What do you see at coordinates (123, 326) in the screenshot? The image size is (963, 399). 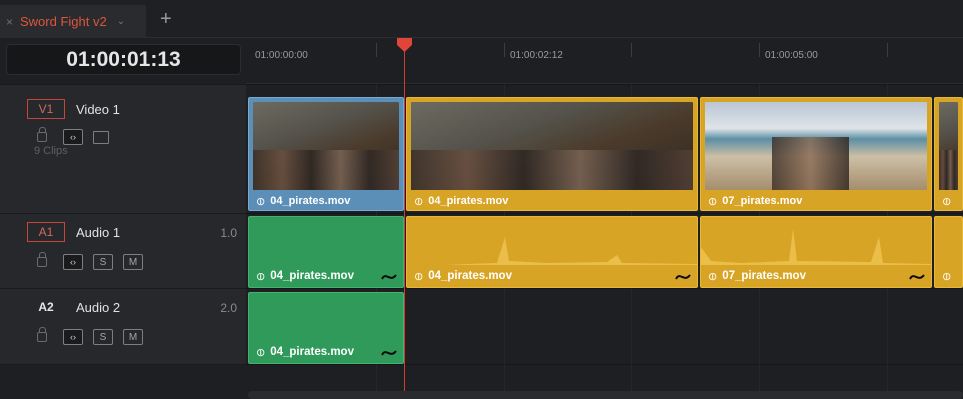 I see `audio2-track-header: A2 Audio 2 2.0 ‹› S M` at bounding box center [123, 326].